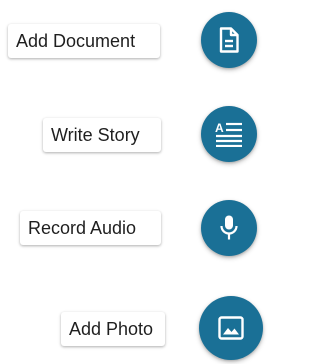 The height and width of the screenshot is (364, 320). Describe the element at coordinates (219, 128) in the screenshot. I see `svg-text: A` at that location.